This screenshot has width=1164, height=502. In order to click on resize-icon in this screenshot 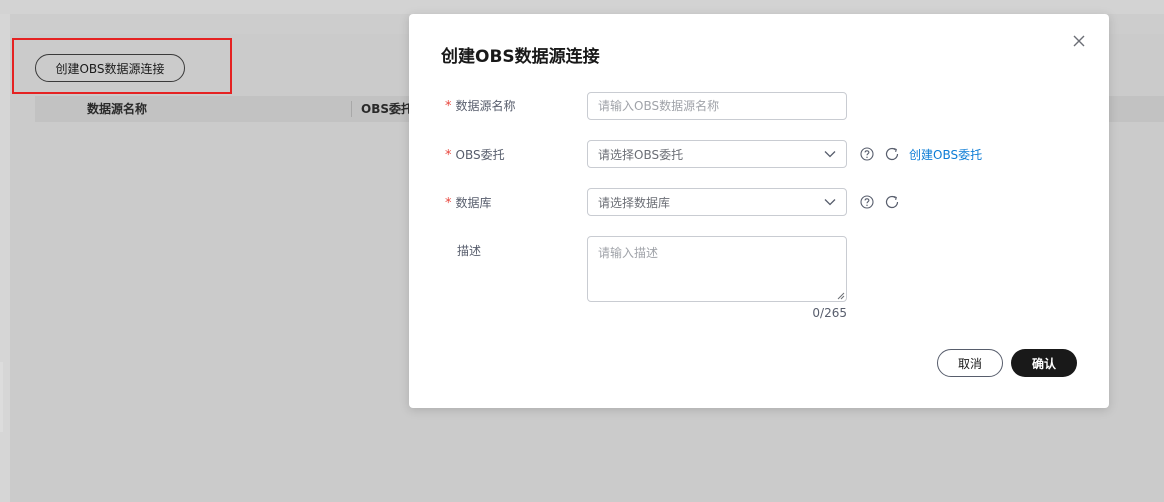, I will do `click(841, 296)`.